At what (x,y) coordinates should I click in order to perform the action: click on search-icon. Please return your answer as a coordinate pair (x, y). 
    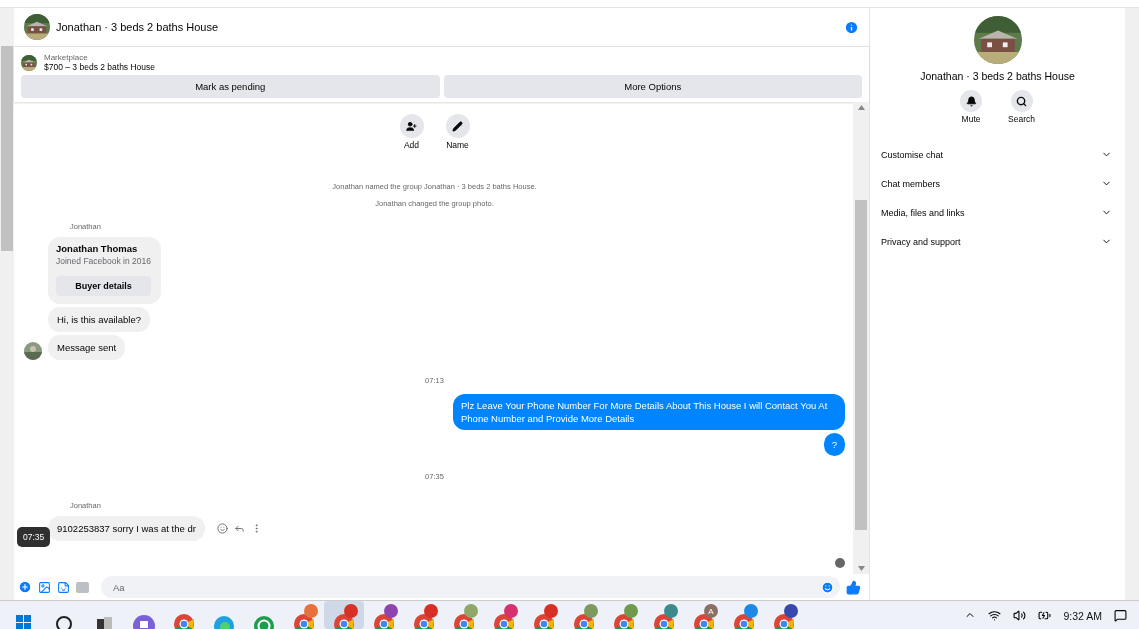
    Looking at the image, I should click on (1021, 101).